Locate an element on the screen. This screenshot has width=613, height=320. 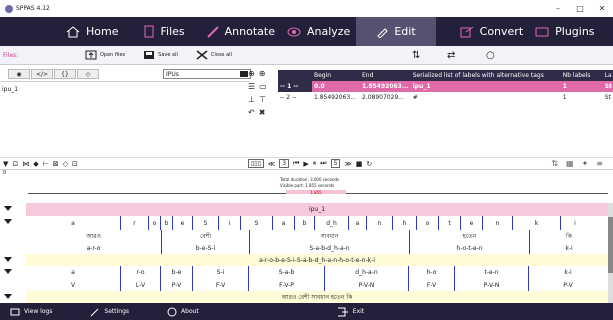
delete-icon: ✖ is located at coordinates (262, 113).